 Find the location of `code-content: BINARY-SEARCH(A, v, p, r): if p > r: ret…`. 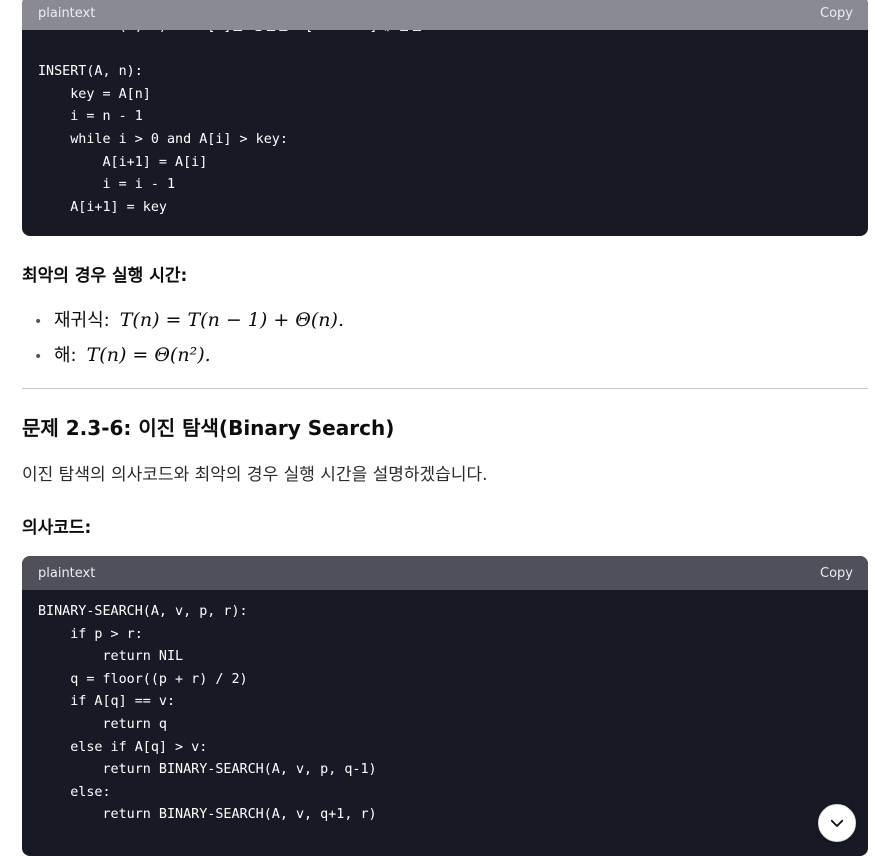

code-content: BINARY-SEARCH(A, v, p, r): if p > r: ret… is located at coordinates (207, 713).